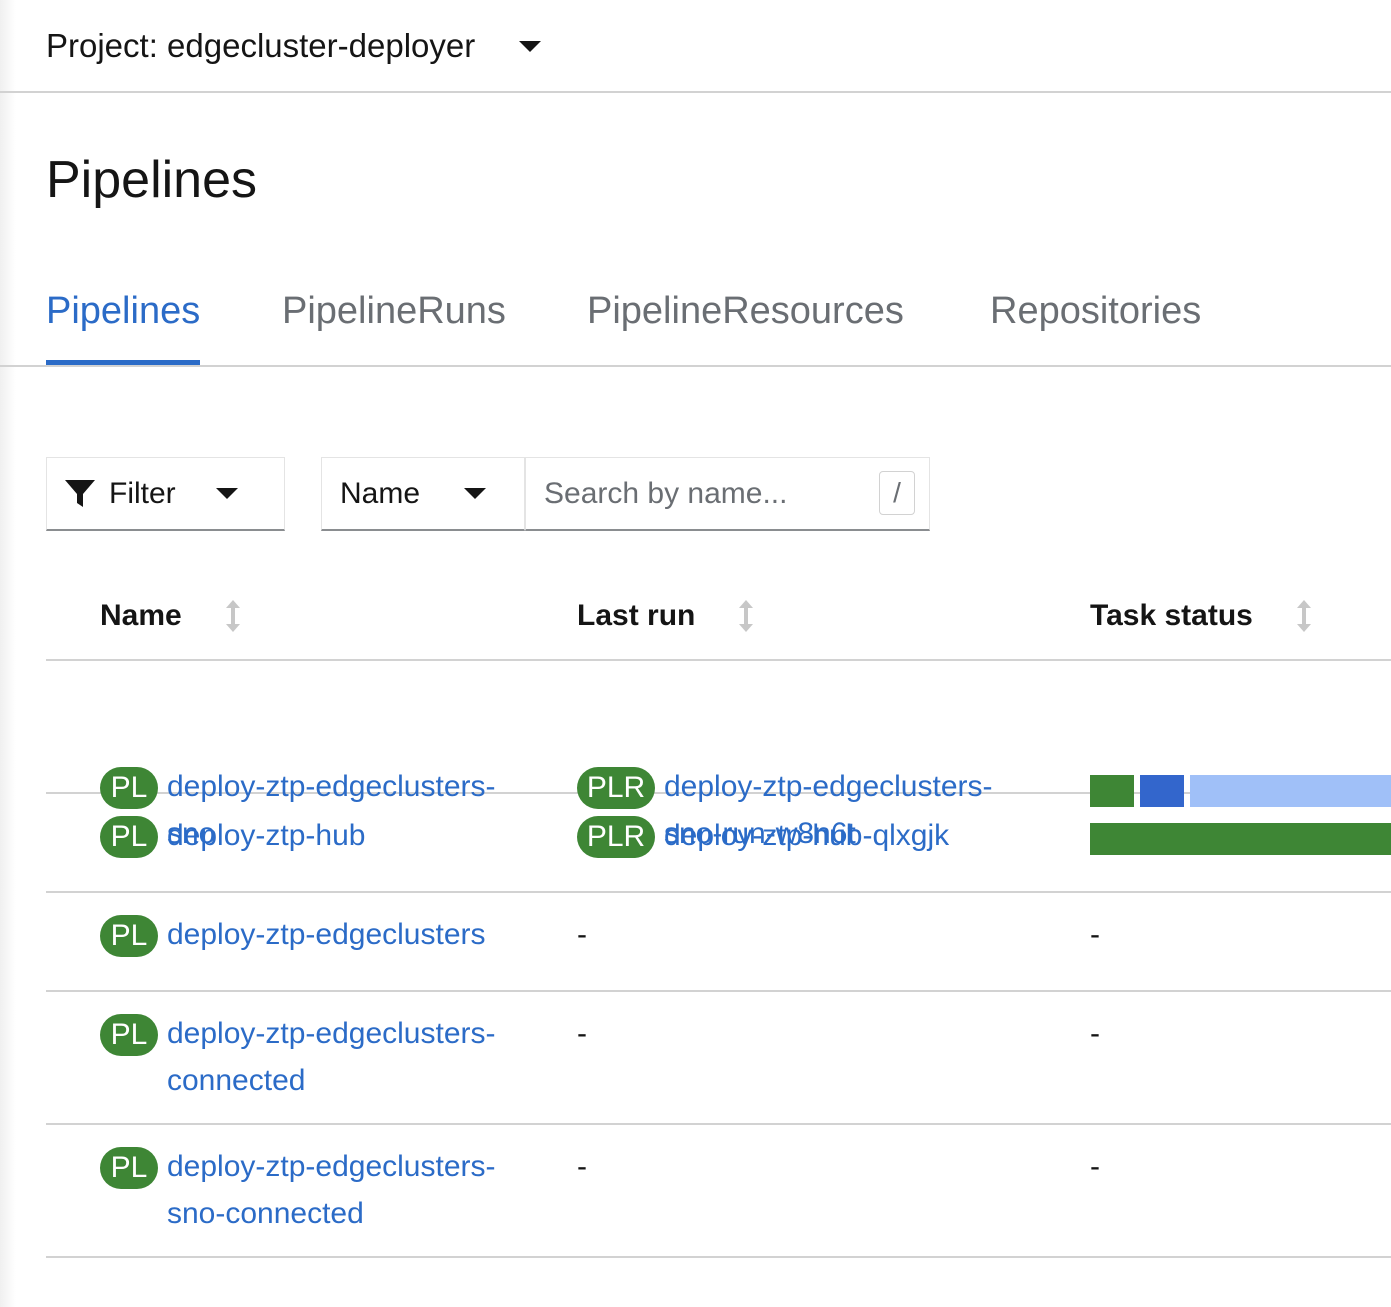  Describe the element at coordinates (8, 653) in the screenshot. I see `nav-edge-shadow` at that location.